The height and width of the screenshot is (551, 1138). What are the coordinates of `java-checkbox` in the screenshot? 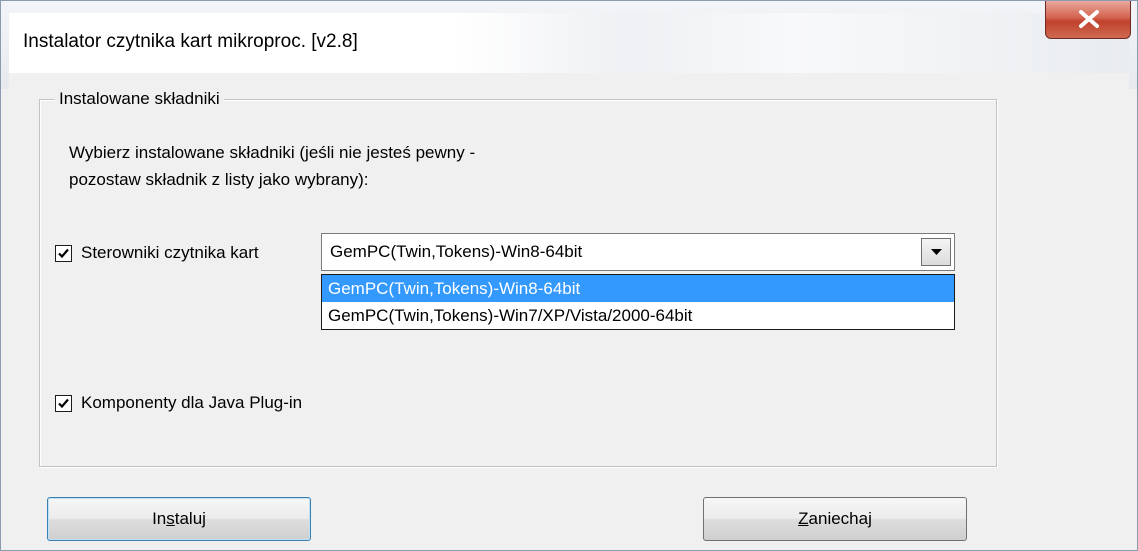 It's located at (63, 403).